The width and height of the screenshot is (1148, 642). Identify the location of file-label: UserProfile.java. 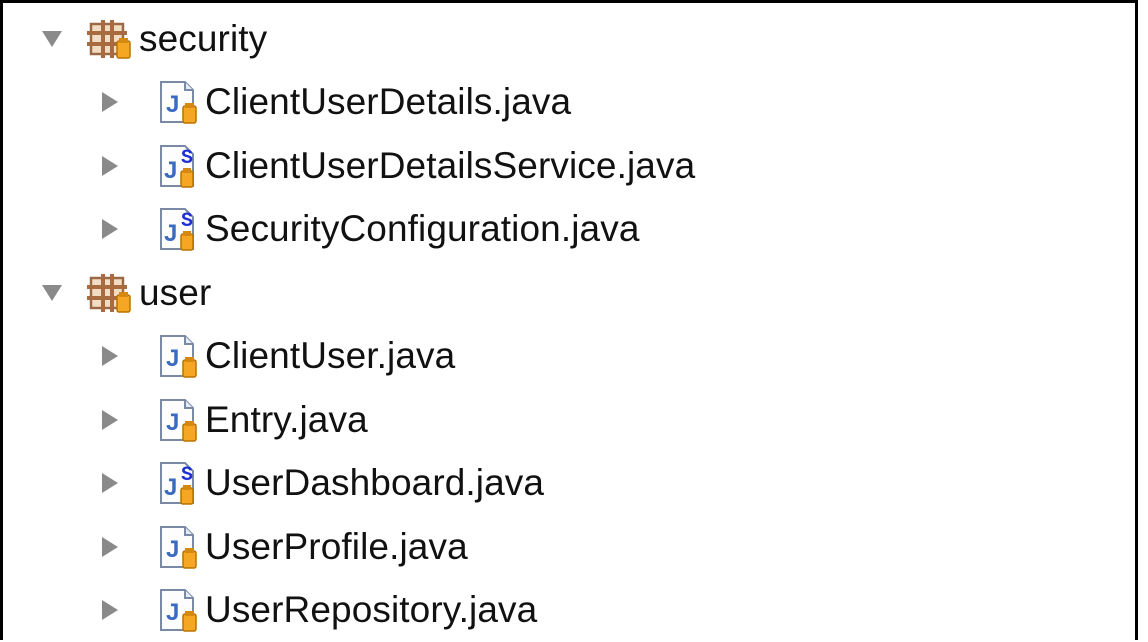
(336, 547).